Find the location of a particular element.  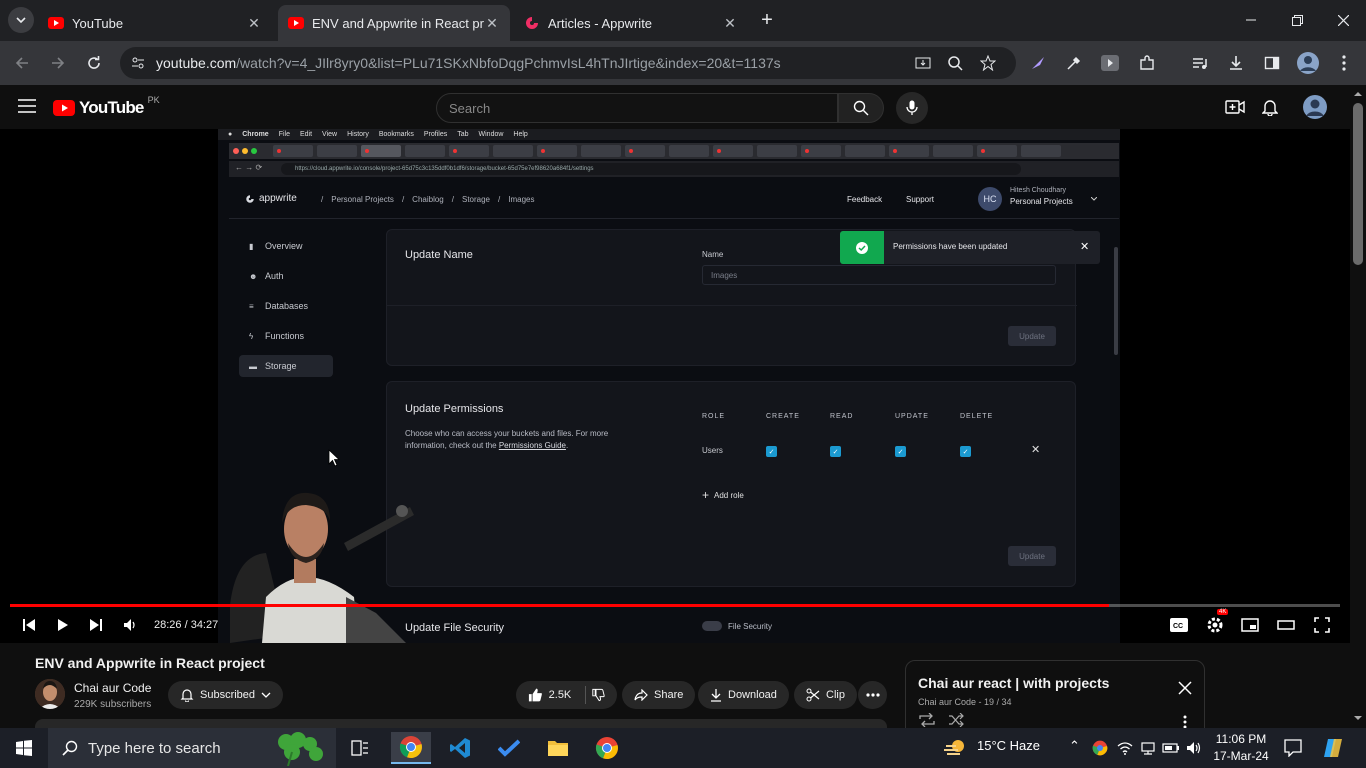

back-button is located at coordinates (22, 63).